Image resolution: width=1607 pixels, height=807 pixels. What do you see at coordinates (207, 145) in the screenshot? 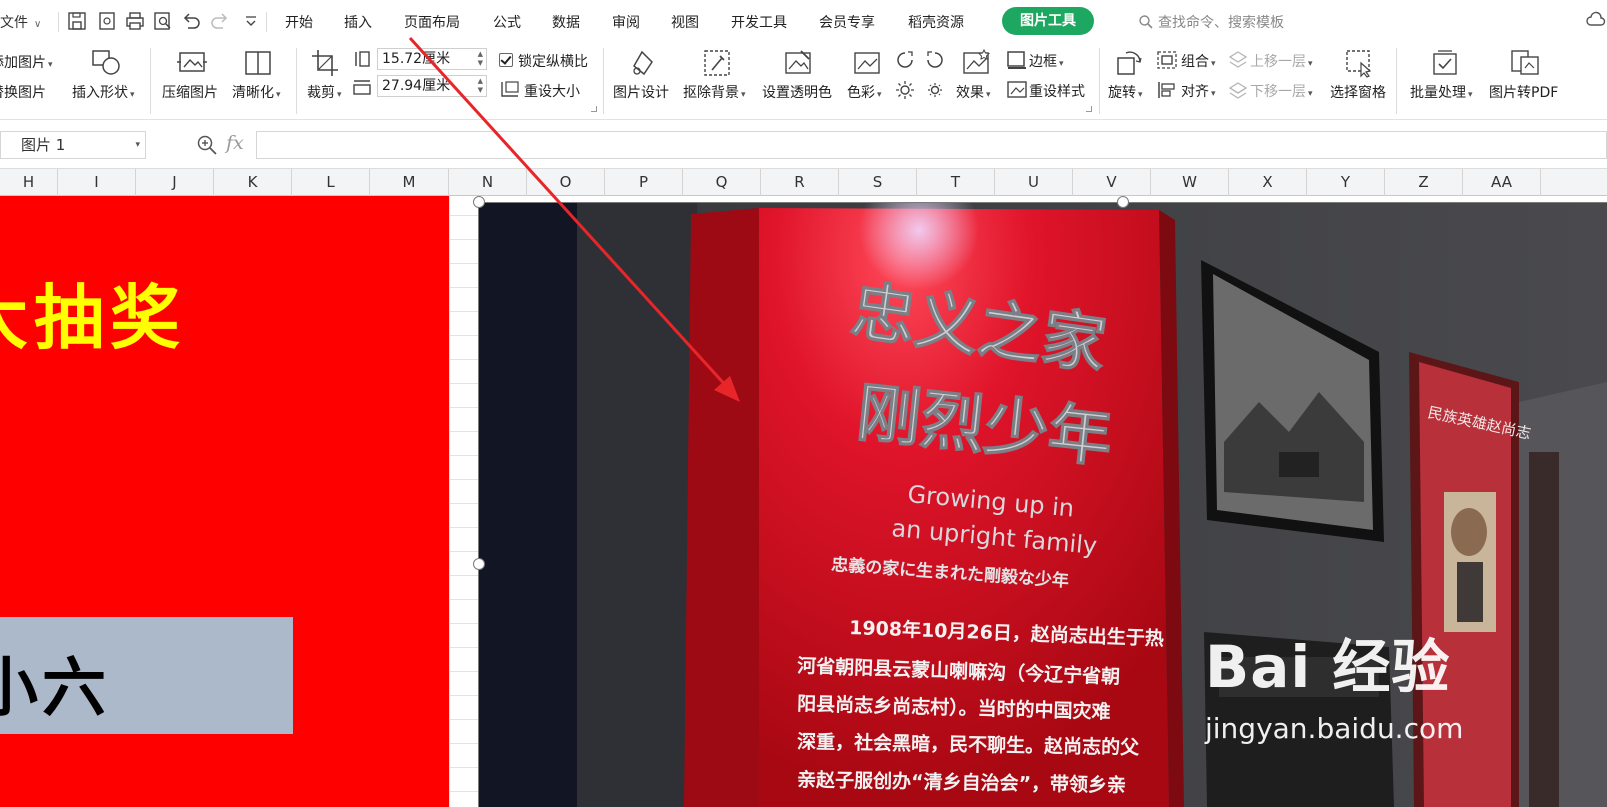
I see `zoom-icon` at bounding box center [207, 145].